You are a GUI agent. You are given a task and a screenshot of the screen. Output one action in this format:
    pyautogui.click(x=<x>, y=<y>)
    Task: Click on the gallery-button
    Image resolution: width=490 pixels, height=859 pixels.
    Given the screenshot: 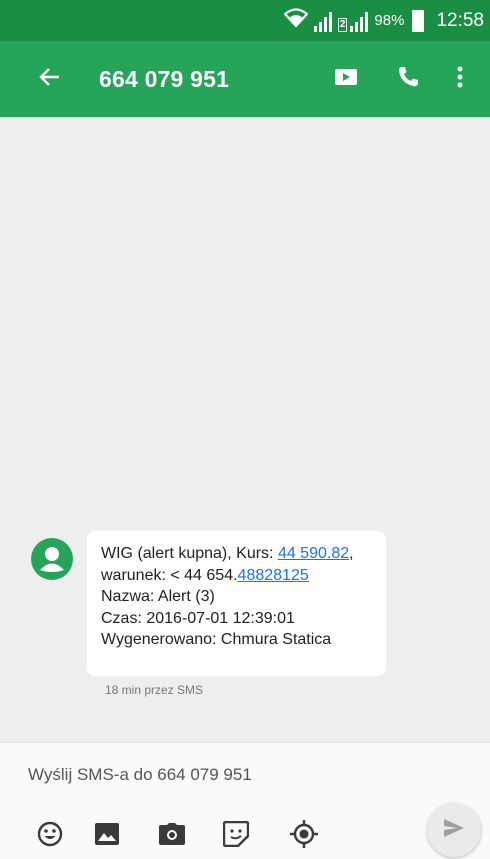 What is the action you would take?
    pyautogui.click(x=107, y=836)
    